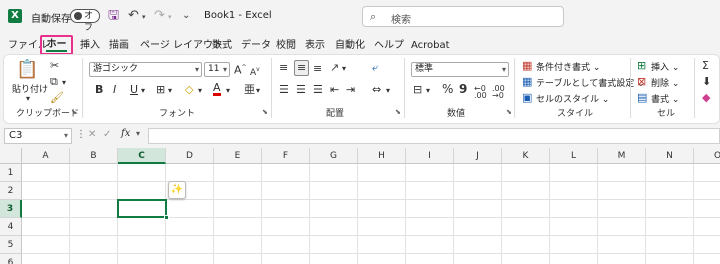 The height and width of the screenshot is (264, 720). Describe the element at coordinates (526, 156) in the screenshot. I see `column-header-k: K` at that location.